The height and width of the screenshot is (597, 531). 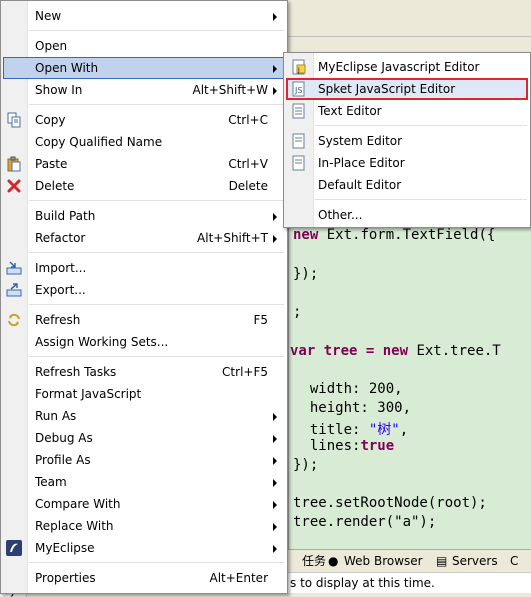 I want to click on menu-item-compare-with: Compare With, so click(x=143, y=504).